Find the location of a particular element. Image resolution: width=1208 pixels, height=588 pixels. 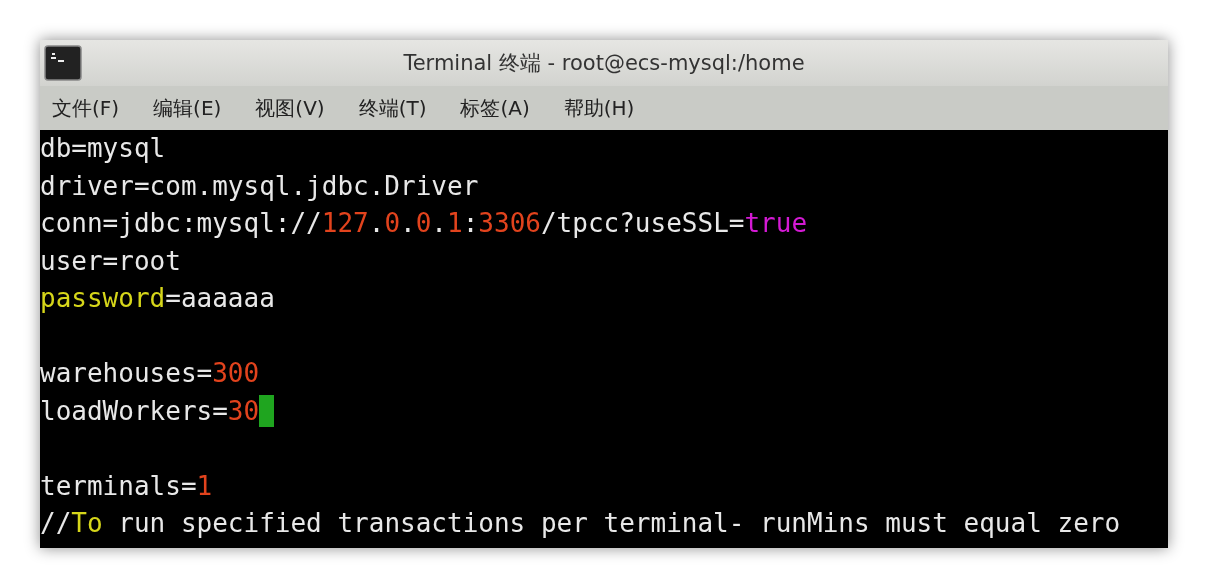

terminal-line: //To run specified transactions per terminal- runMins must equal zero is located at coordinates (581, 523).